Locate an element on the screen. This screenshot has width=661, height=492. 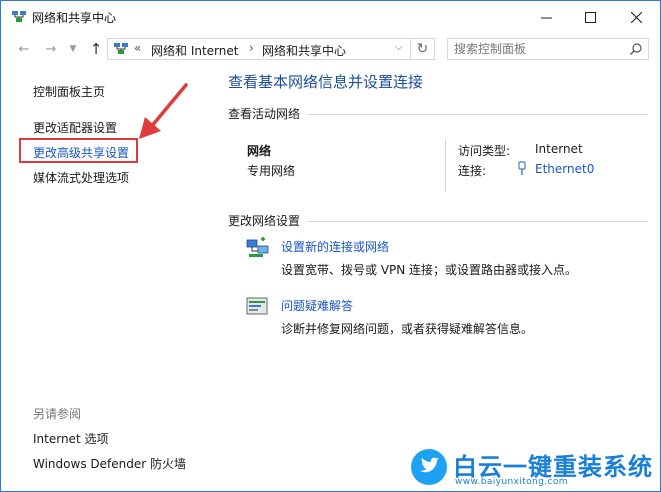
address-dropdown-chevron-icon: ⌵ is located at coordinates (399, 47).